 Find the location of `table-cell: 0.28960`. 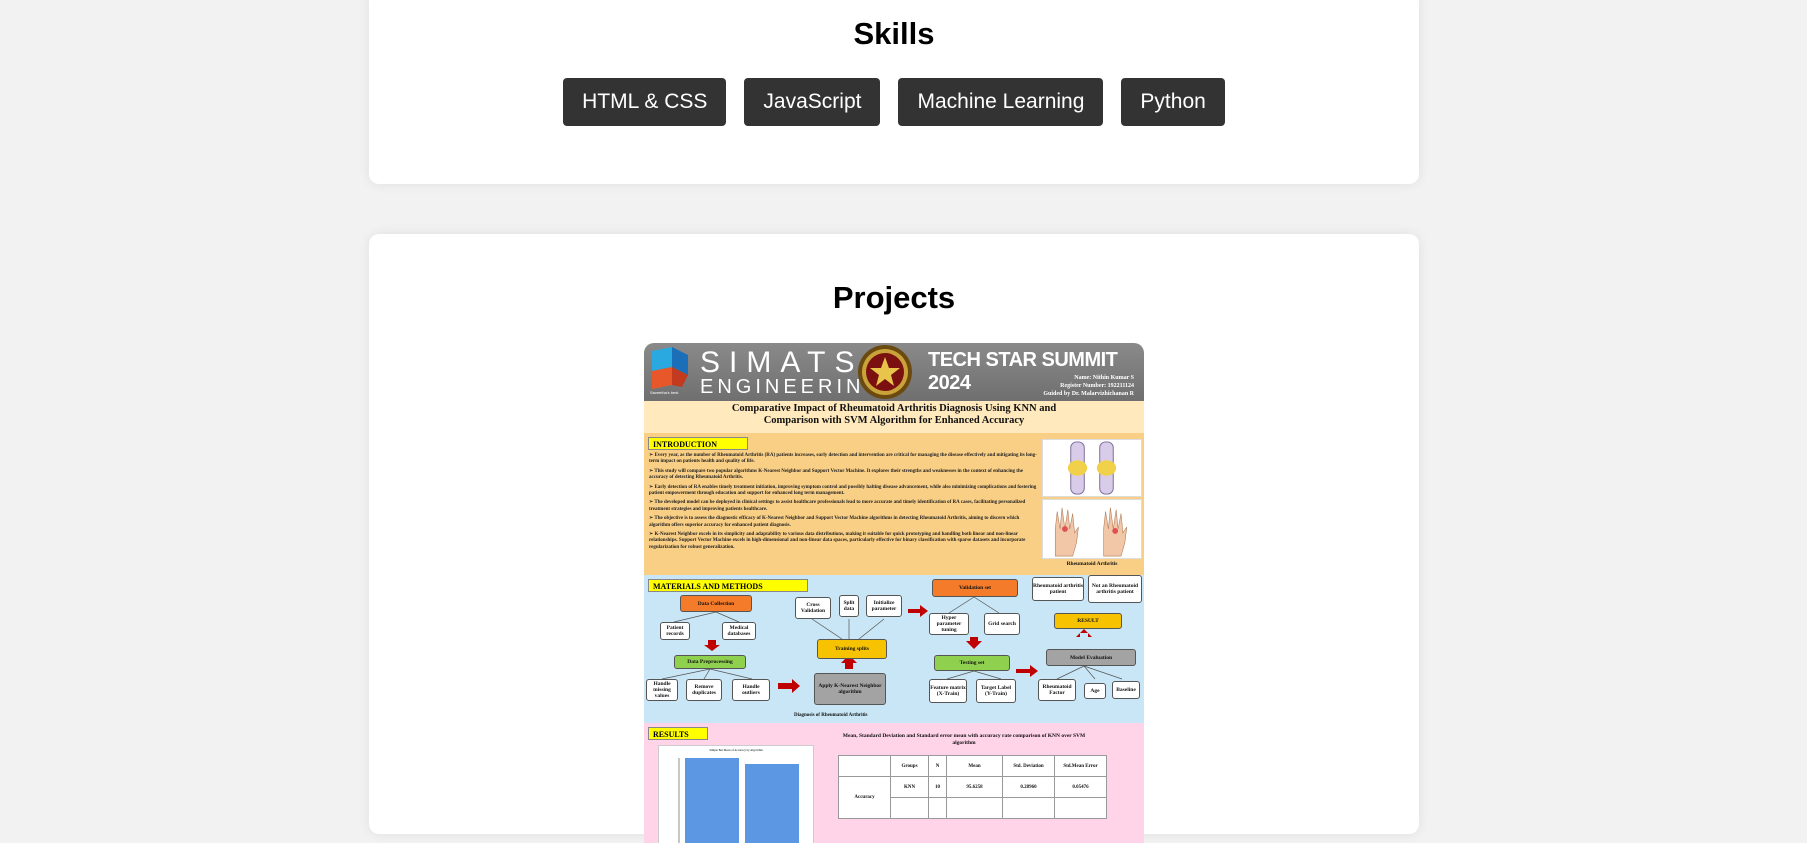

table-cell: 0.28960 is located at coordinates (1028, 787).